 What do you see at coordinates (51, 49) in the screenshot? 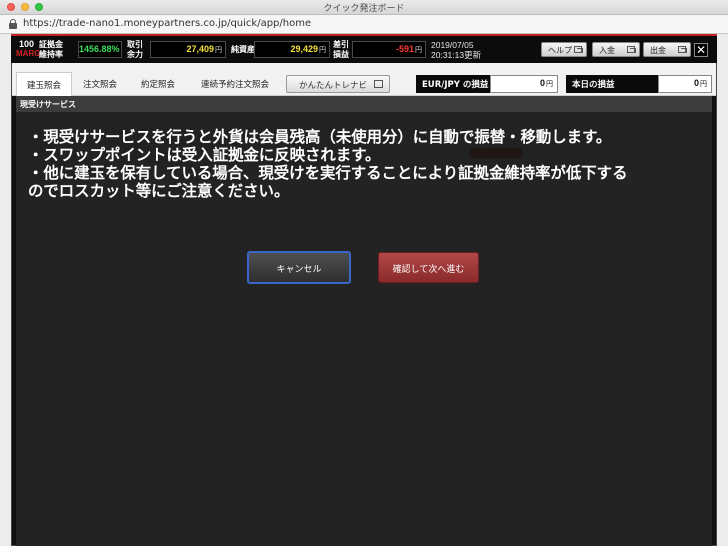
I see `margin-rate-label: 証拠金 維持率` at bounding box center [51, 49].